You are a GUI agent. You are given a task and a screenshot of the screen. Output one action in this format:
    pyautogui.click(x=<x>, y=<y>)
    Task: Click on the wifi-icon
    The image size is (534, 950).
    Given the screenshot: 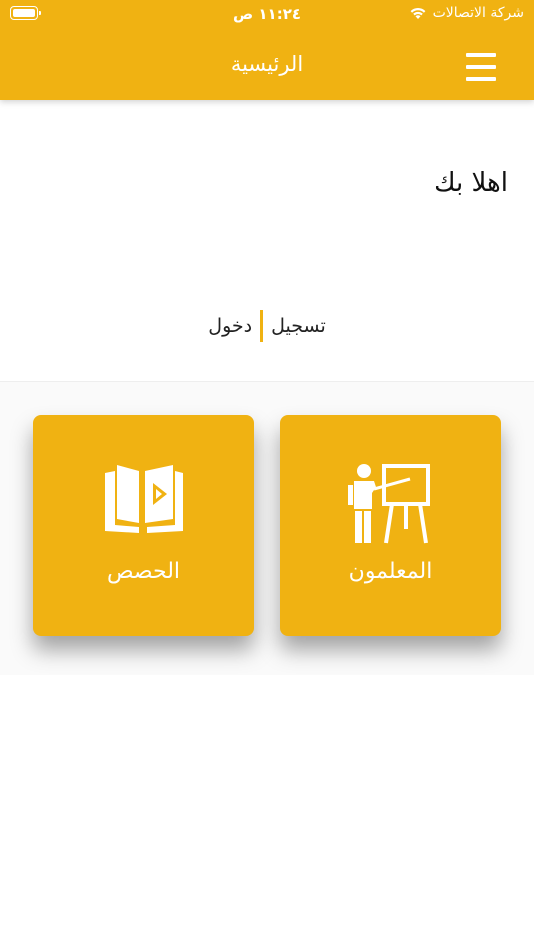 What is the action you would take?
    pyautogui.click(x=417, y=13)
    